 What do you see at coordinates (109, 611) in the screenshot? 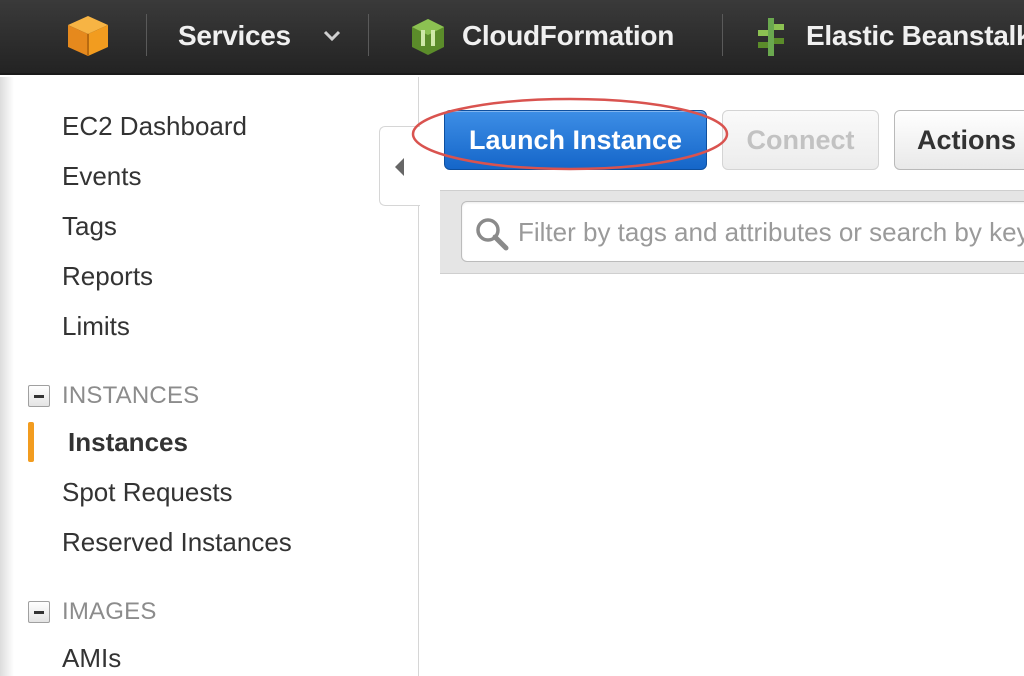
I see `section-header-images: IMAGES` at bounding box center [109, 611].